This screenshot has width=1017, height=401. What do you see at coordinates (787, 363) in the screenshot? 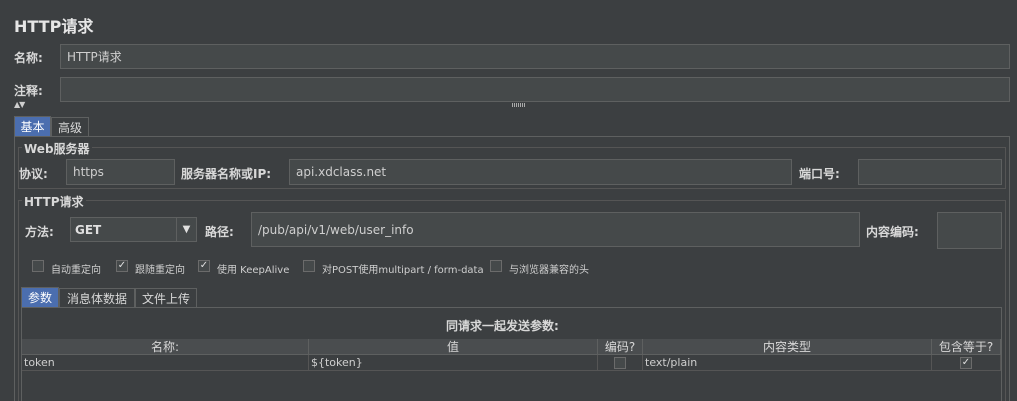
I see `table-row-content-type: text/plain` at bounding box center [787, 363].